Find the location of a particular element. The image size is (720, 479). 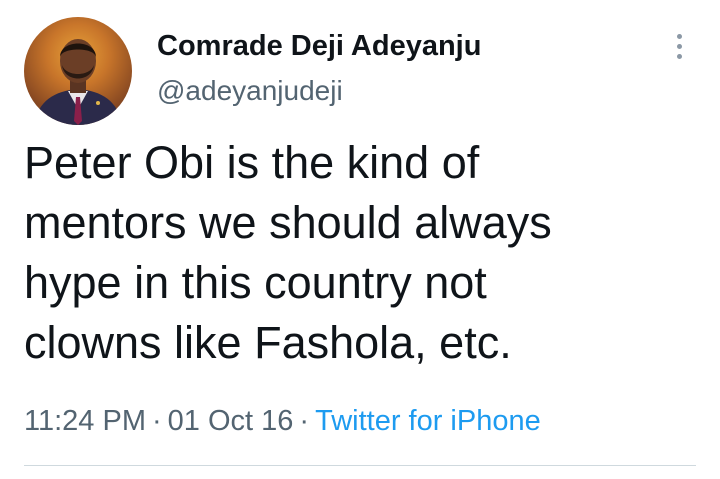

user-handle: @adeyanjudeji is located at coordinates (319, 91).